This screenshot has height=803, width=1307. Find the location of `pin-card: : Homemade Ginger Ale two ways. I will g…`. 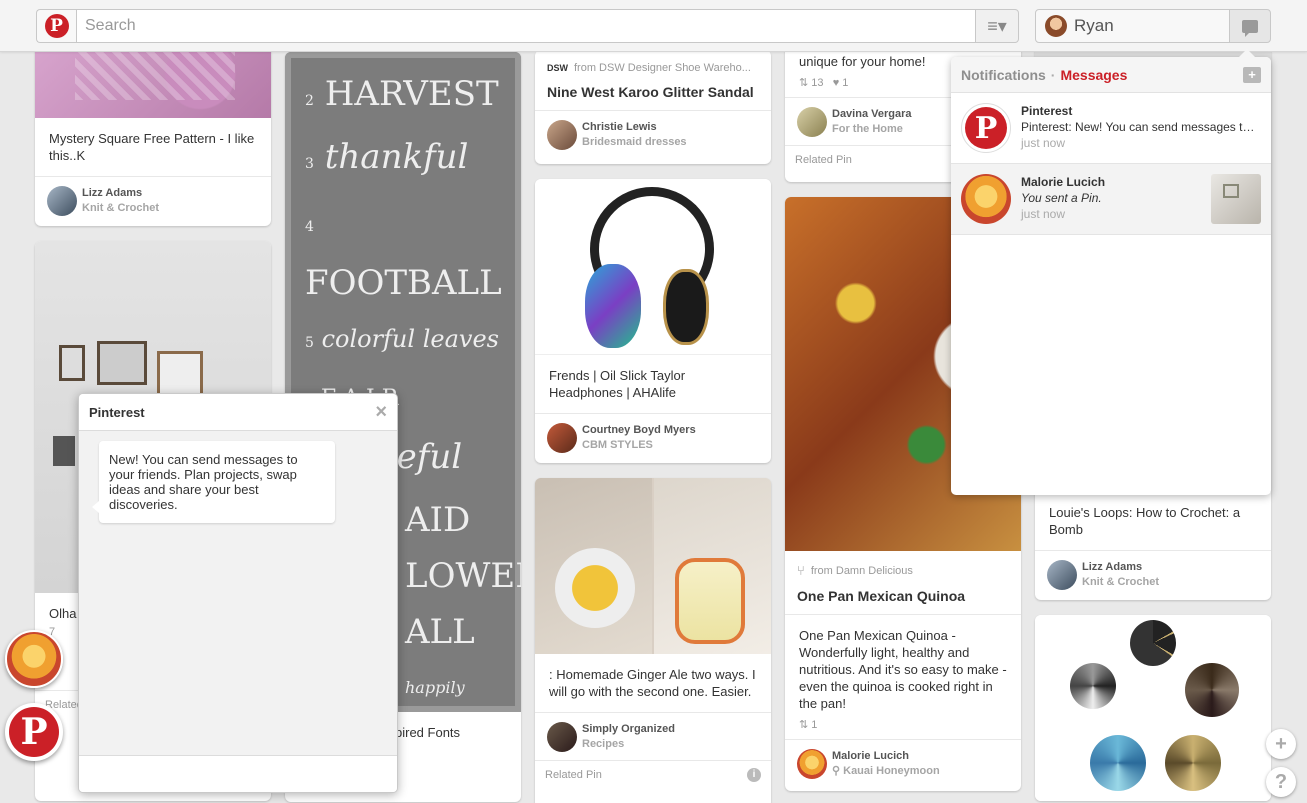

pin-card: : Homemade Ginger Ale two ways. I will g… is located at coordinates (653, 640).